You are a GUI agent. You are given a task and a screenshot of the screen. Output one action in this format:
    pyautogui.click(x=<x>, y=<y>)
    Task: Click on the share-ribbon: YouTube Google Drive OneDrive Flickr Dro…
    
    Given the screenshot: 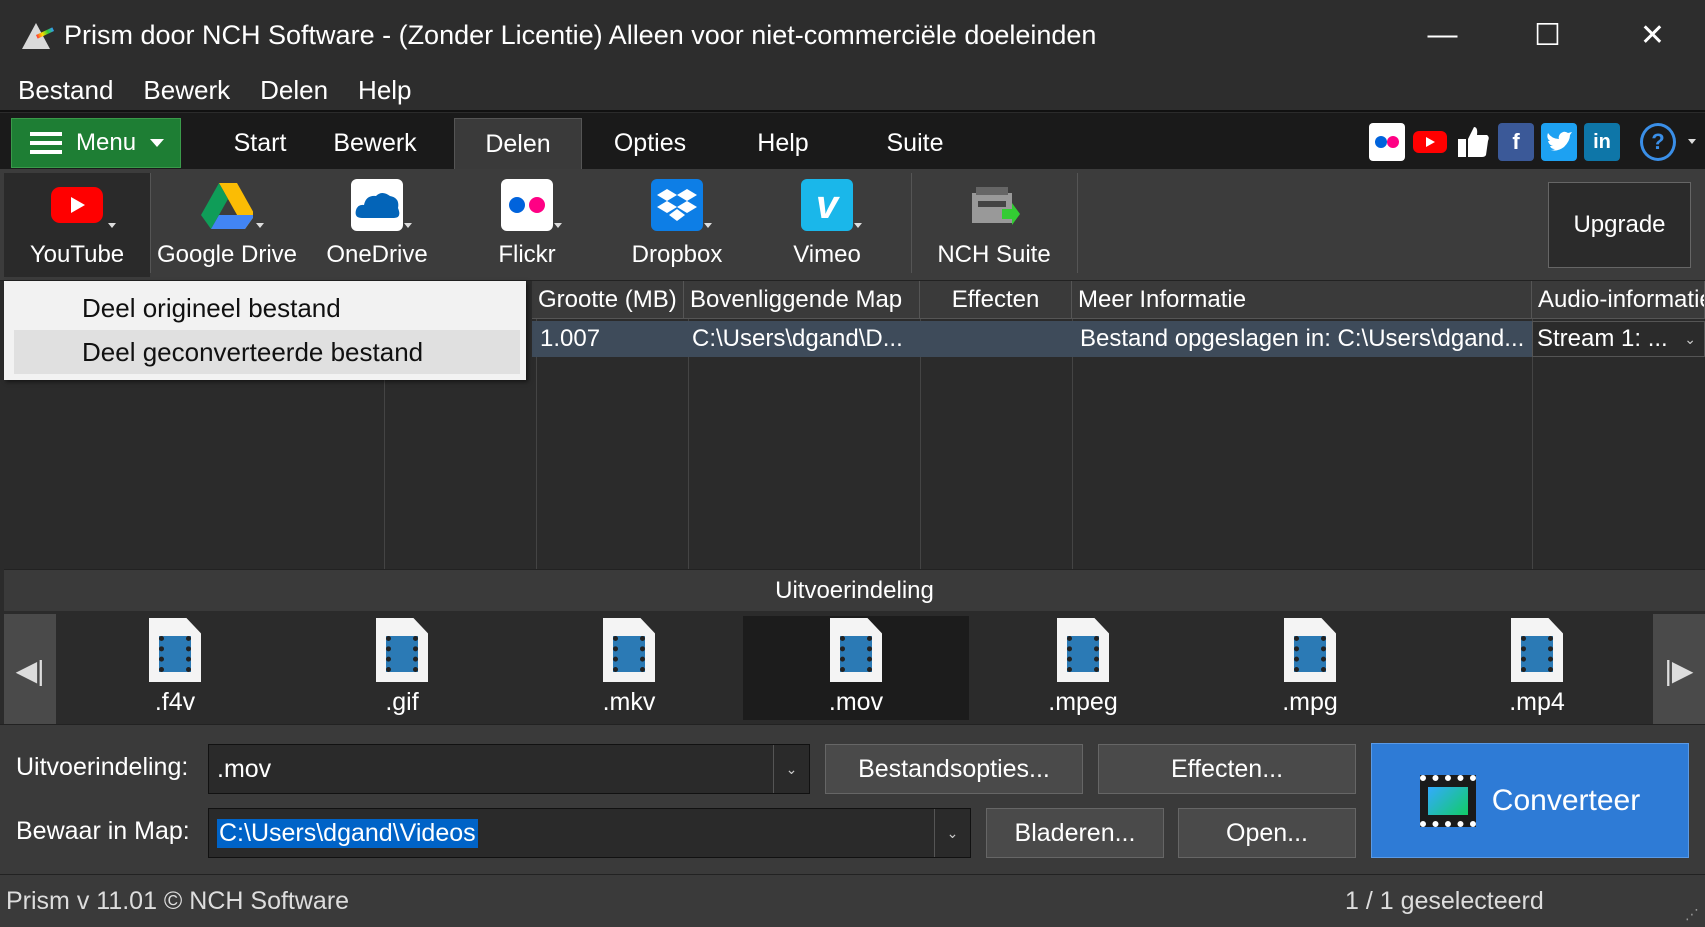 What is the action you would take?
    pyautogui.click(x=852, y=225)
    